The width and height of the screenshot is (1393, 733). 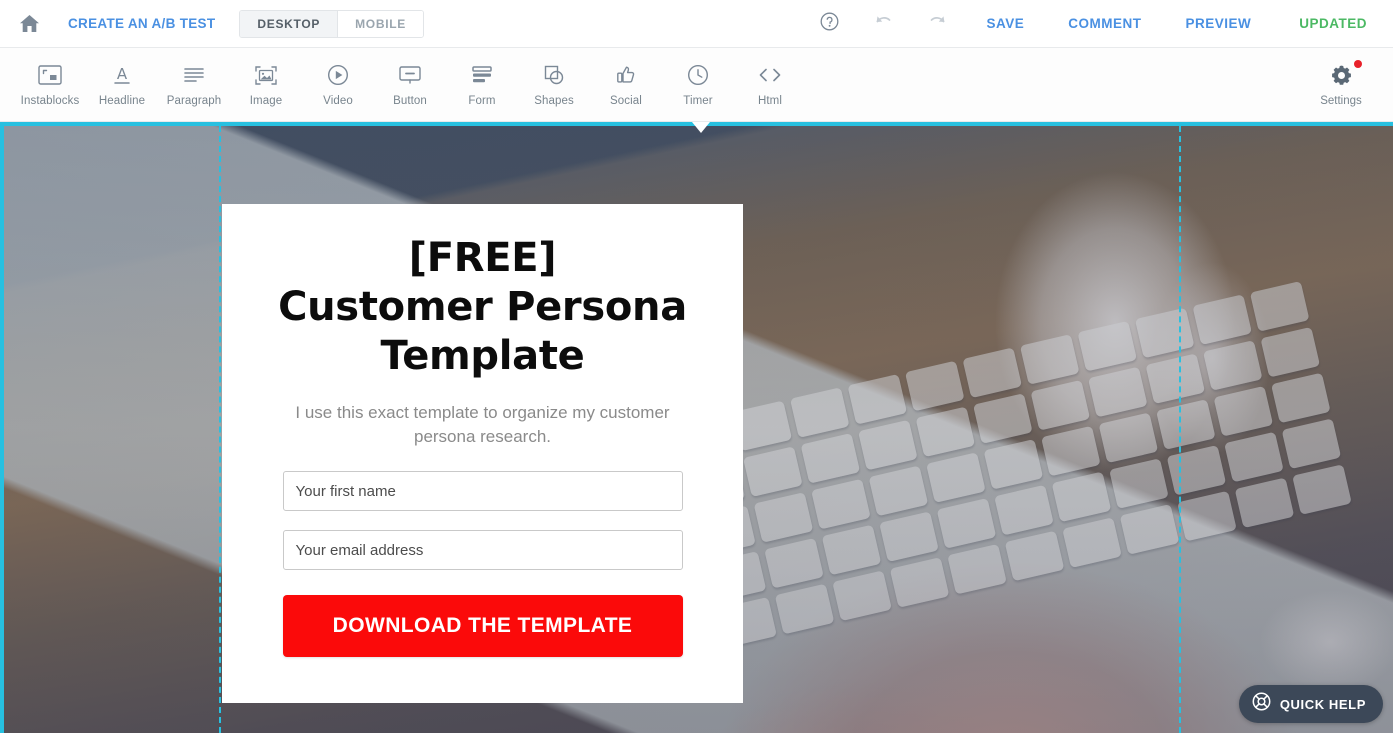 I want to click on form-headline: [FREE] Customer Persona Template, so click(x=482, y=307).